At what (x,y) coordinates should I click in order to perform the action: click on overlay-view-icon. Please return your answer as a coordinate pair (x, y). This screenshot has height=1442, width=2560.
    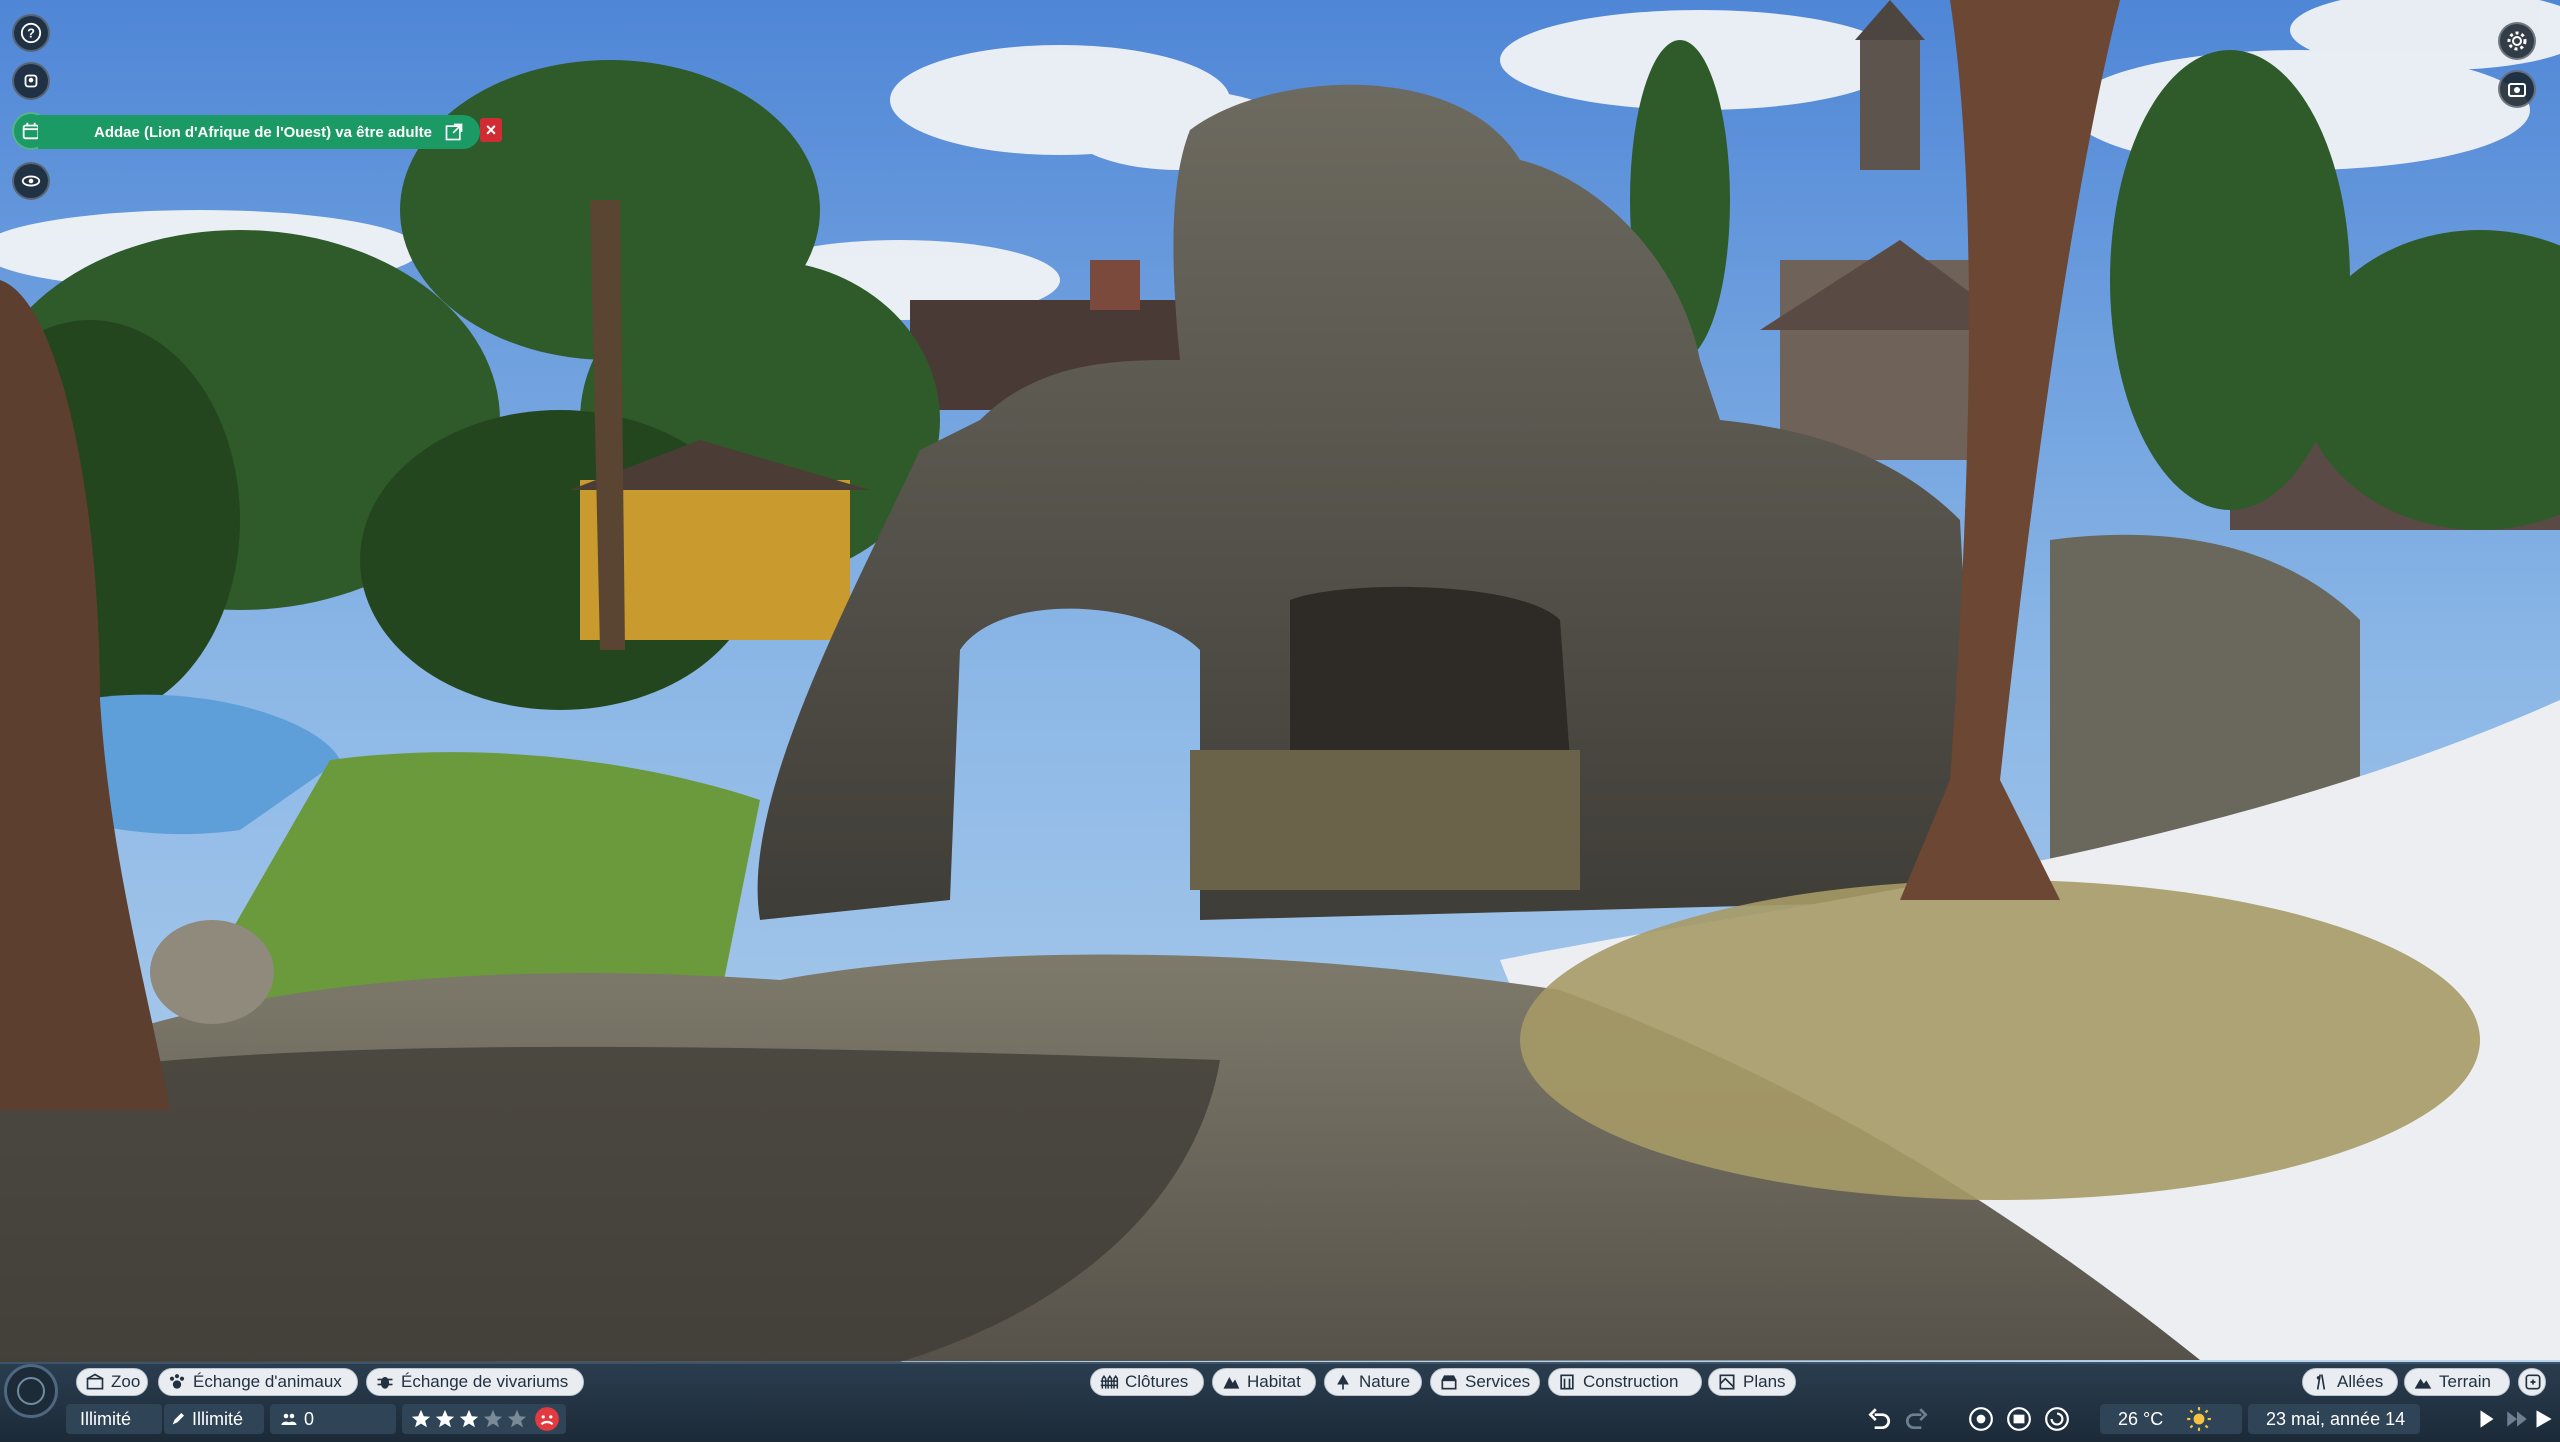
    Looking at the image, I should click on (1981, 1419).